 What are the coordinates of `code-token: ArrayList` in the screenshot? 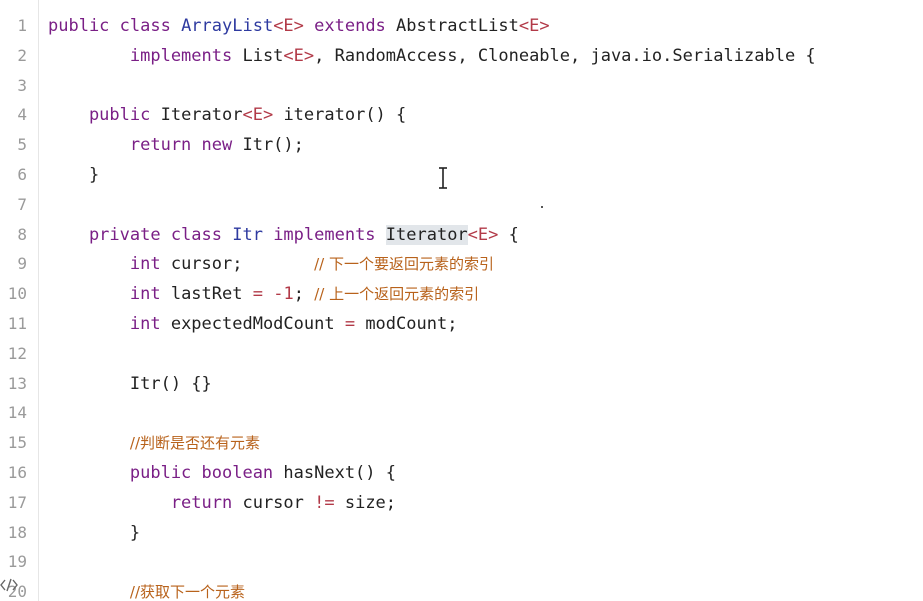 It's located at (227, 26).